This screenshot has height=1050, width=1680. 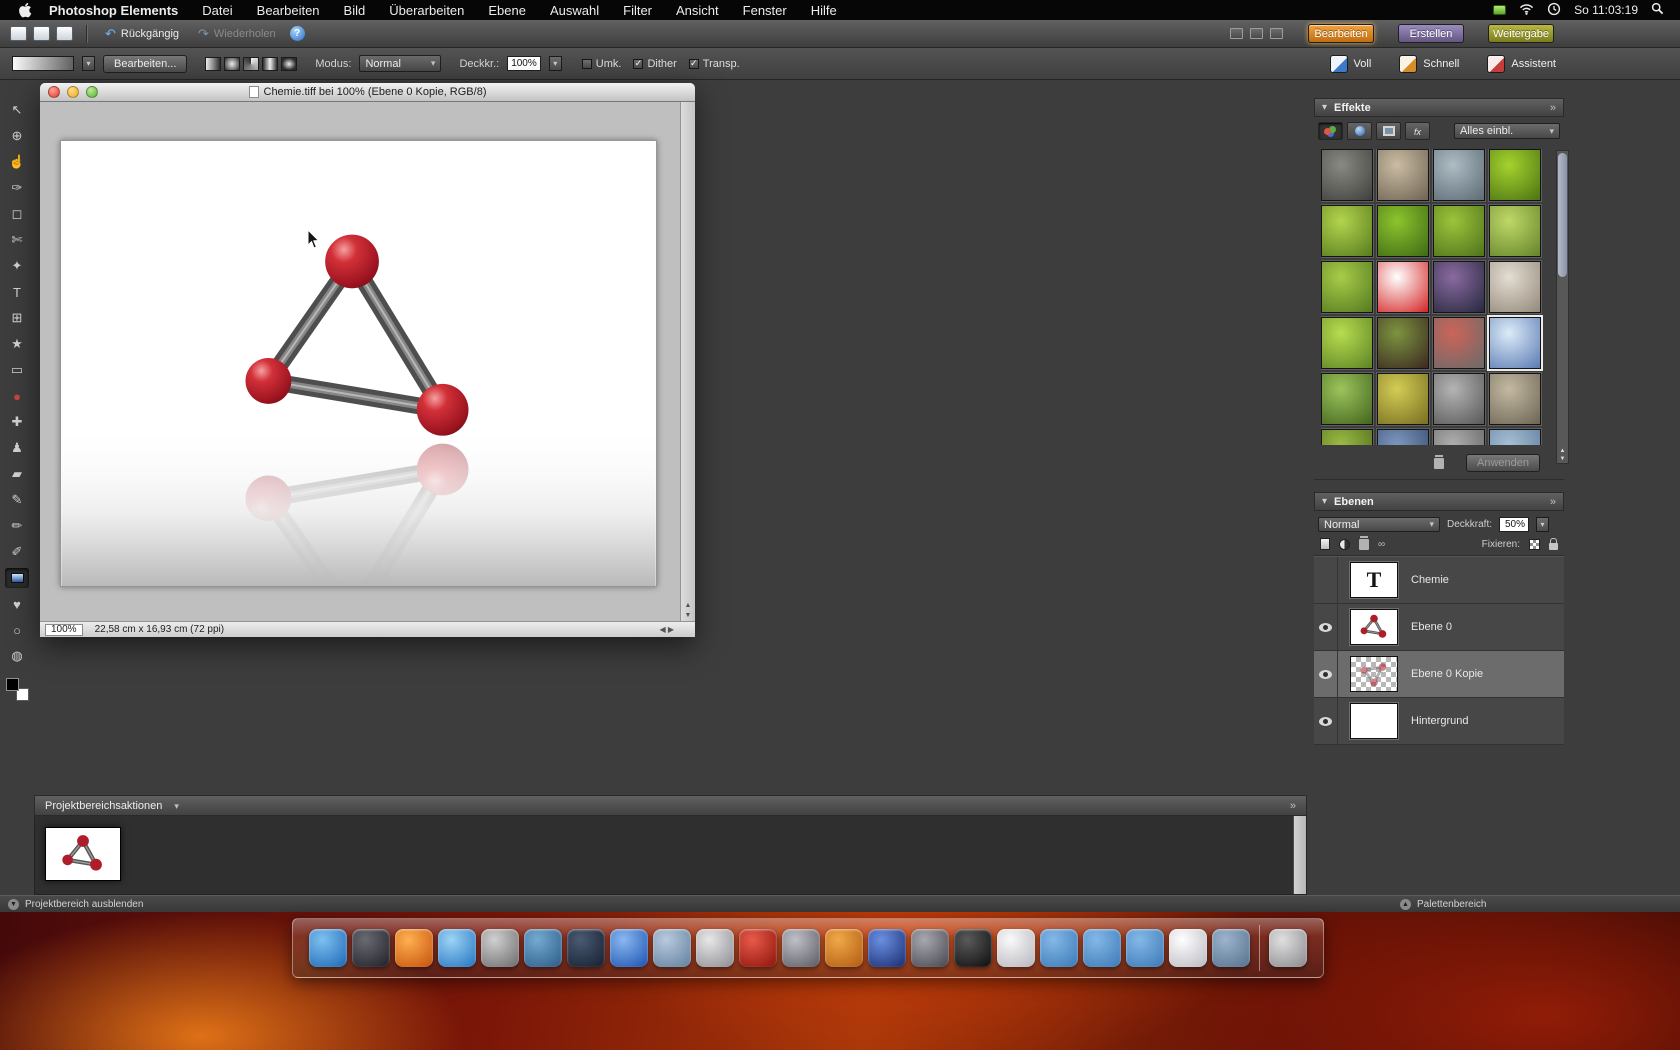 What do you see at coordinates (12, 684) in the screenshot?
I see `foreground-color-swatch` at bounding box center [12, 684].